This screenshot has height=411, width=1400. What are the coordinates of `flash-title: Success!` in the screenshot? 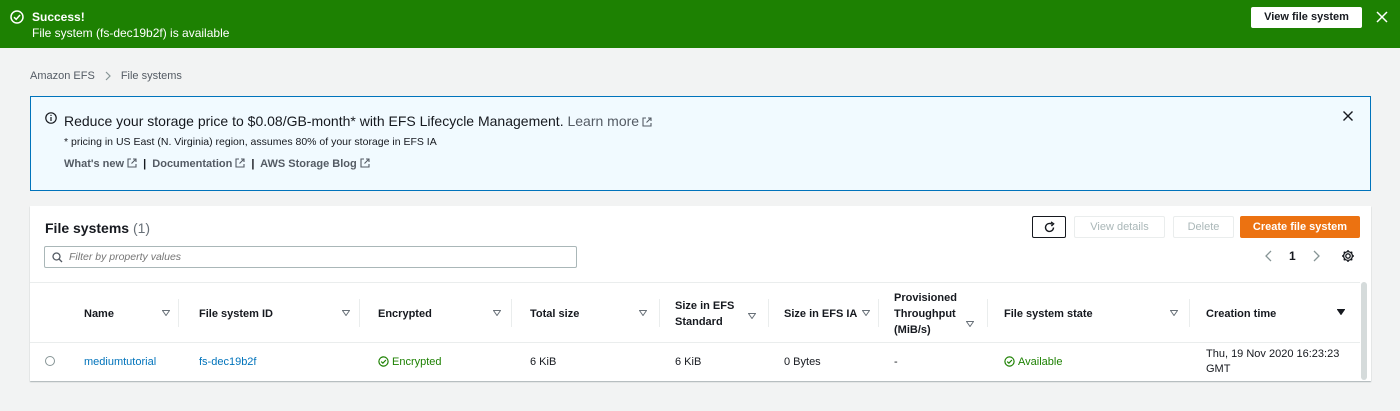 It's located at (58, 17).